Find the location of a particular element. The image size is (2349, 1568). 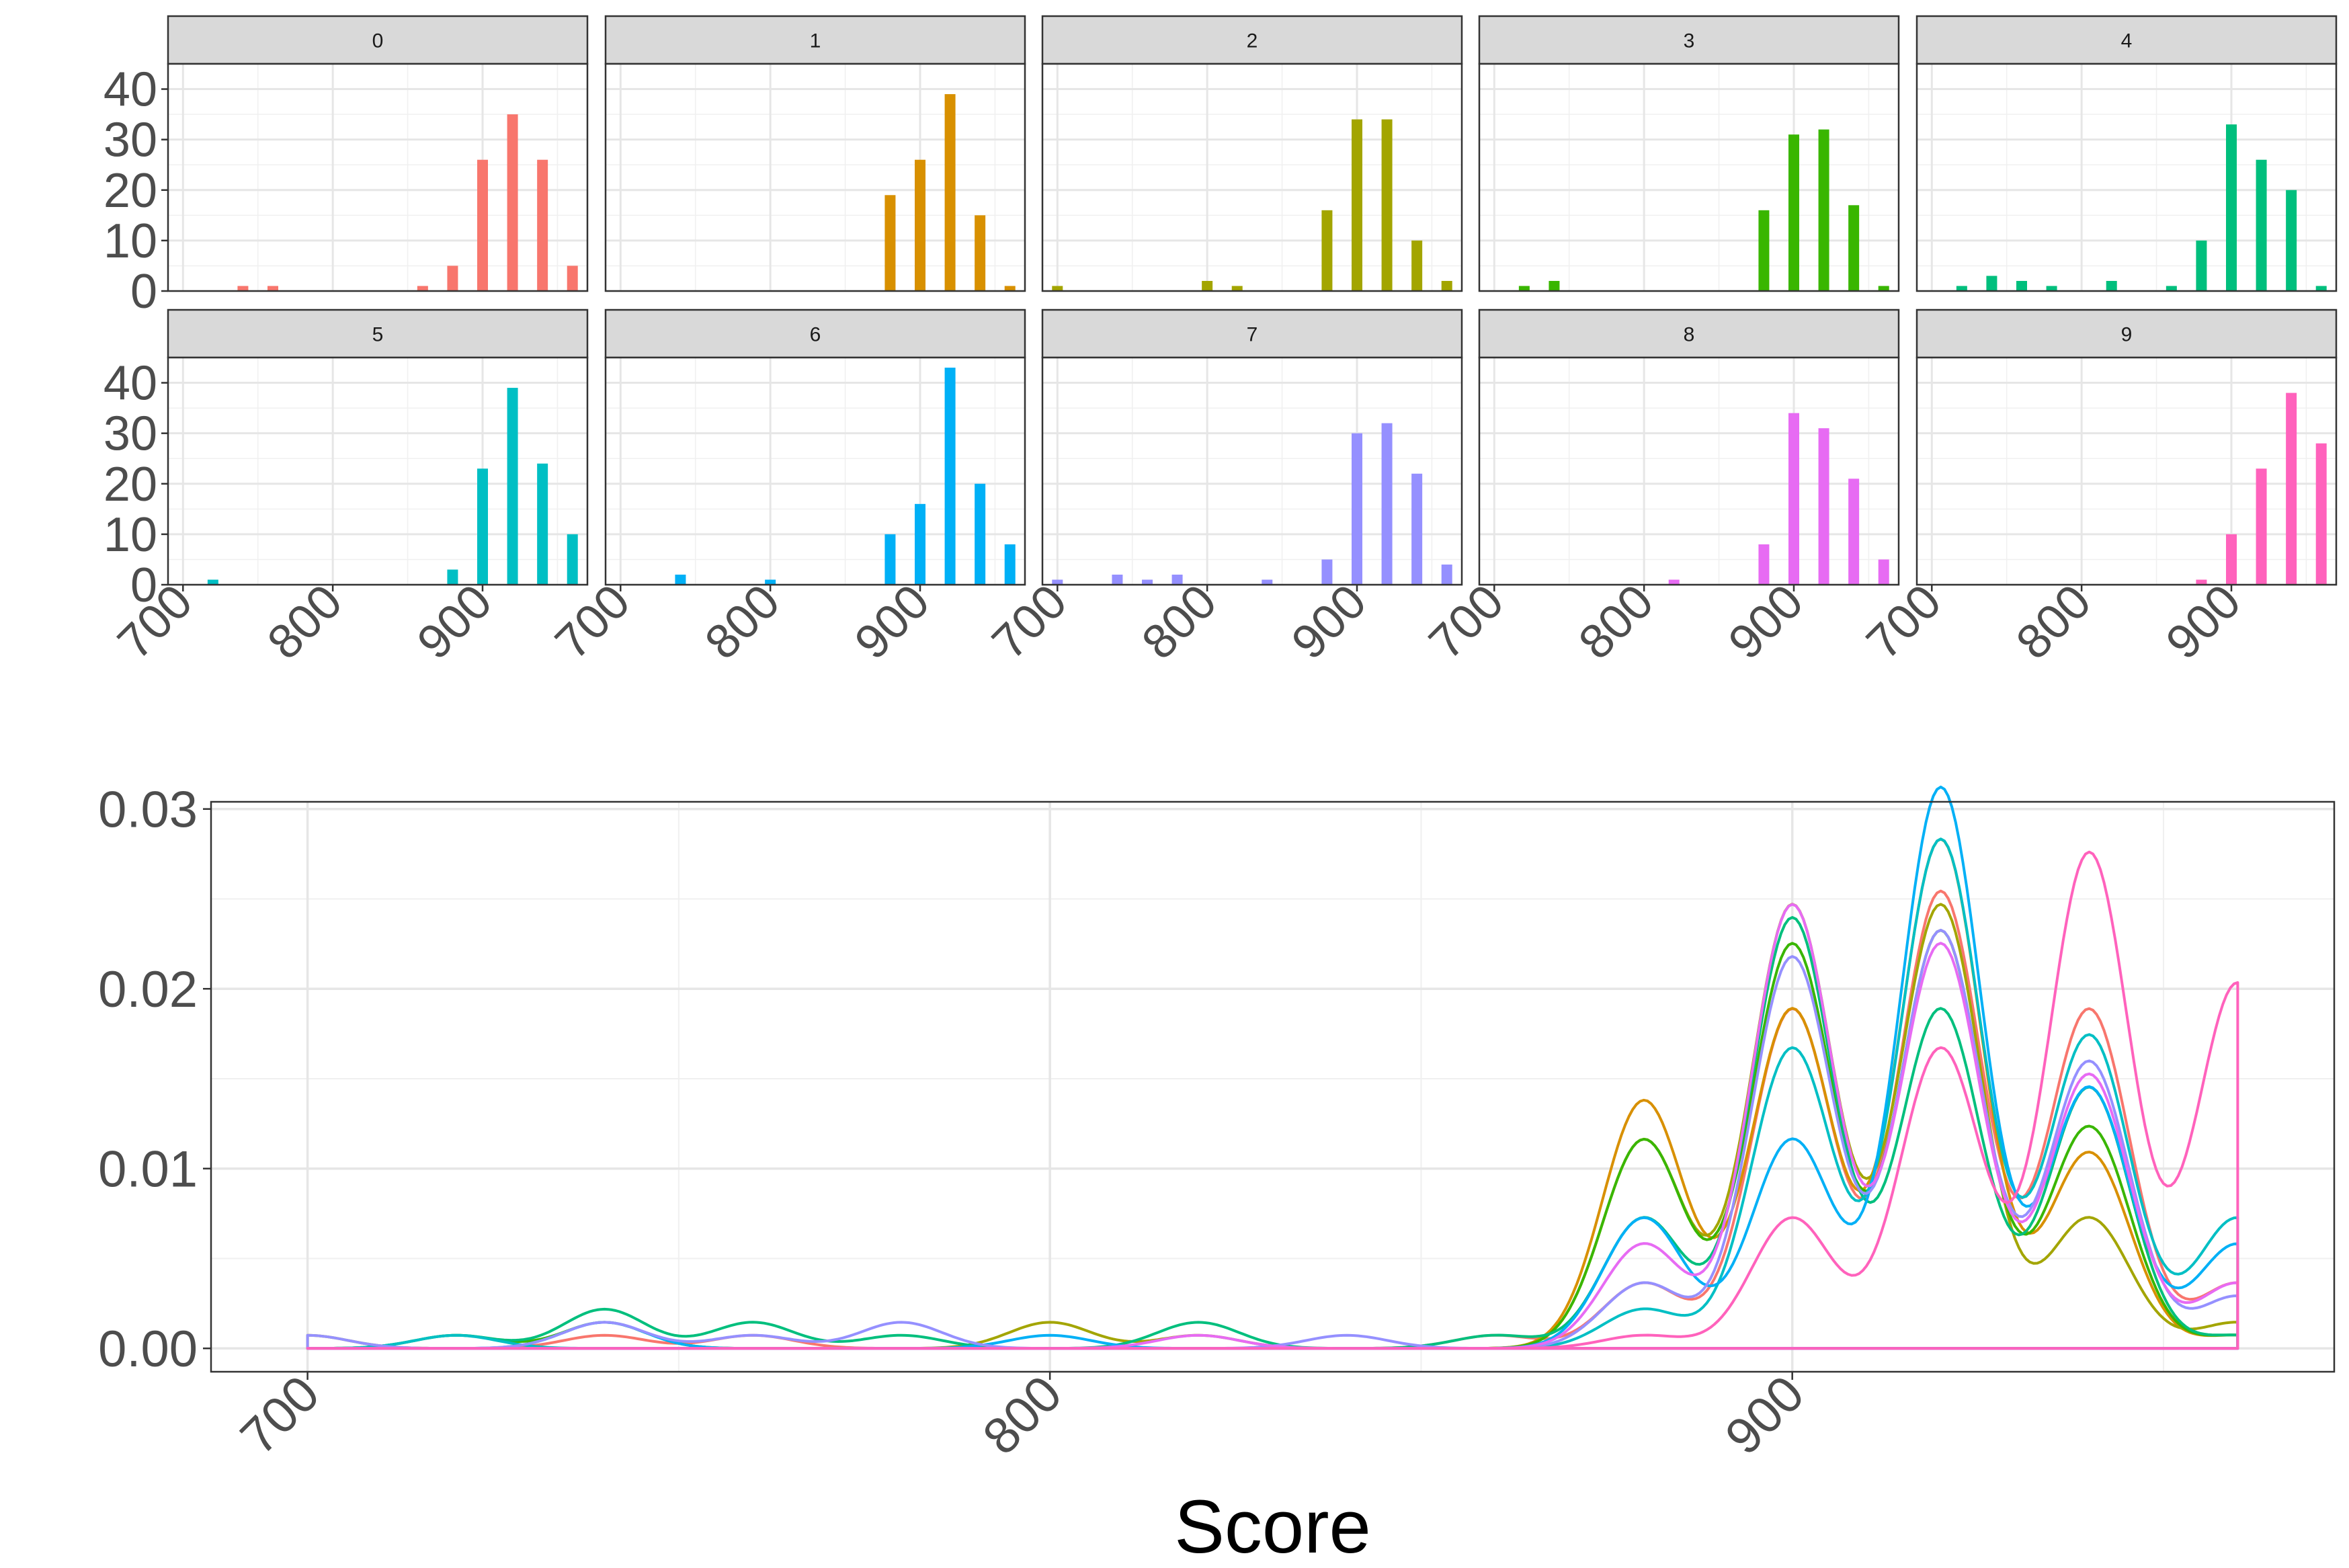

facet-strip-label: 4 is located at coordinates (2127, 41).